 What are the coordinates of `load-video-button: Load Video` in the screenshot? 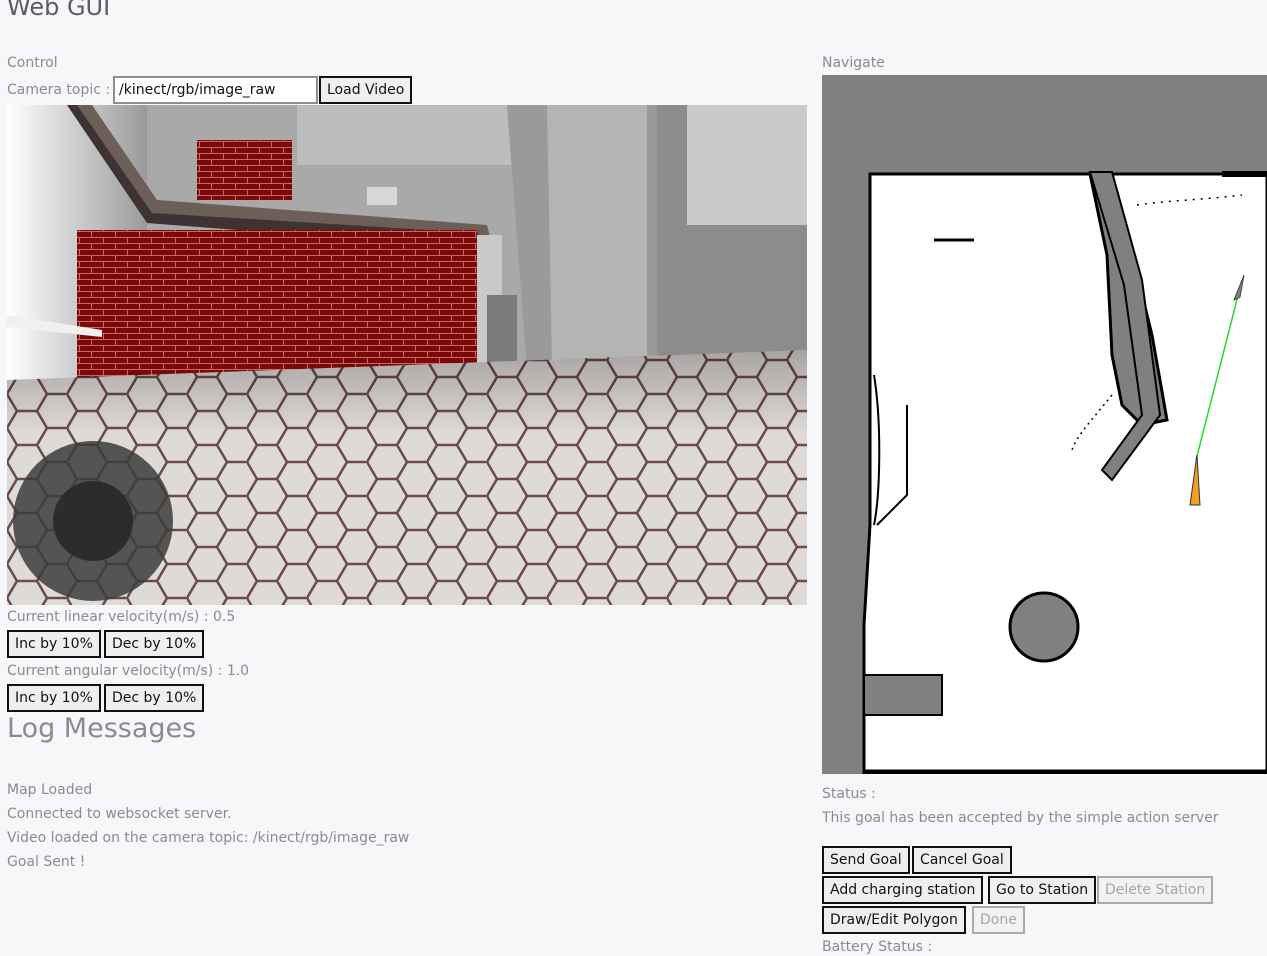 It's located at (366, 90).